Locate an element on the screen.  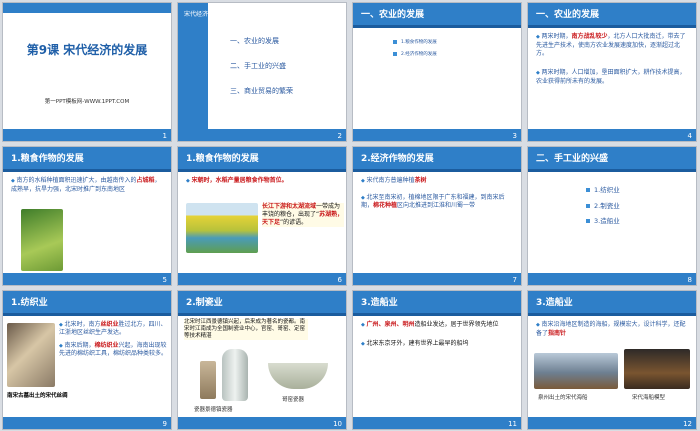
toc-item-2: 2.经济作物的发展 is located at coordinates (419, 54).